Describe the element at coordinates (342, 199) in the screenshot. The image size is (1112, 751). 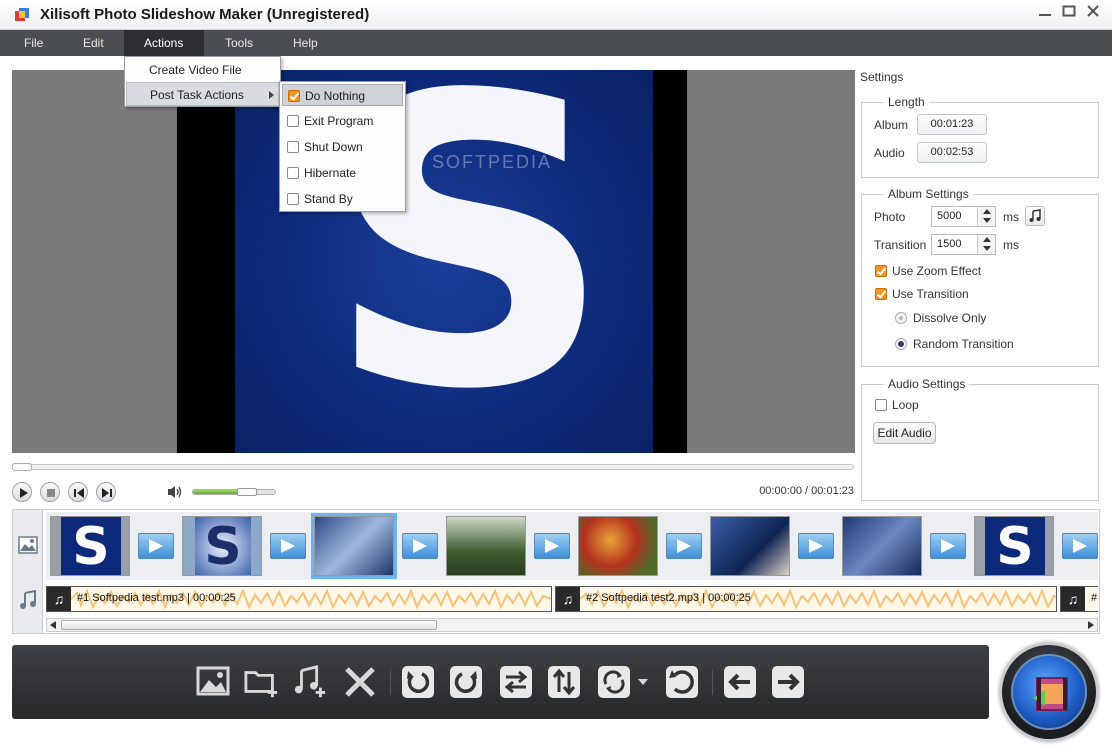
I see `submenu-stand-by: Stand By` at that location.